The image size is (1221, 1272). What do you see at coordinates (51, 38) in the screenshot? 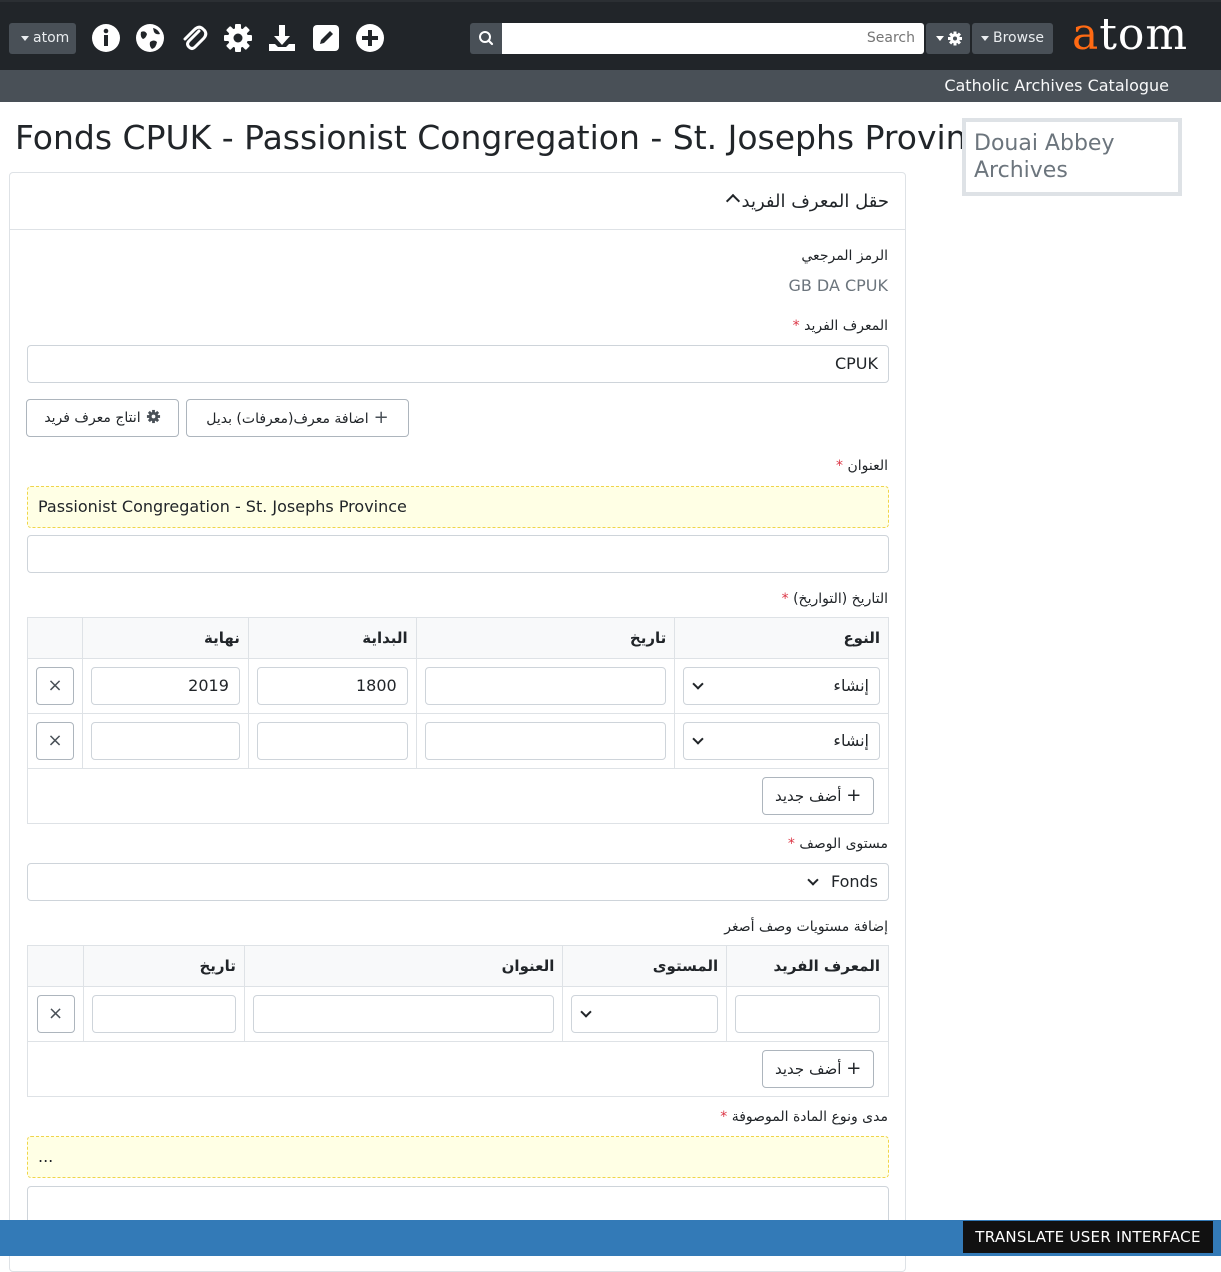
I see `atom-menu-label: atom` at bounding box center [51, 38].